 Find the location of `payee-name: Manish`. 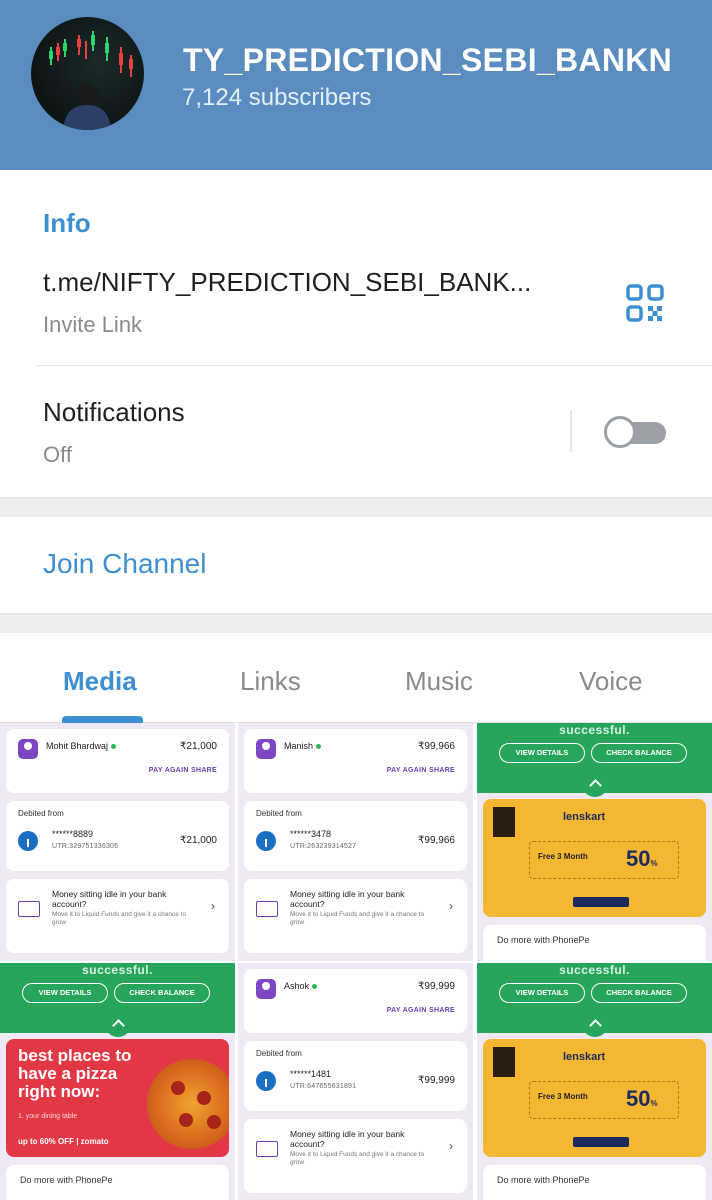

payee-name: Manish is located at coordinates (303, 746).